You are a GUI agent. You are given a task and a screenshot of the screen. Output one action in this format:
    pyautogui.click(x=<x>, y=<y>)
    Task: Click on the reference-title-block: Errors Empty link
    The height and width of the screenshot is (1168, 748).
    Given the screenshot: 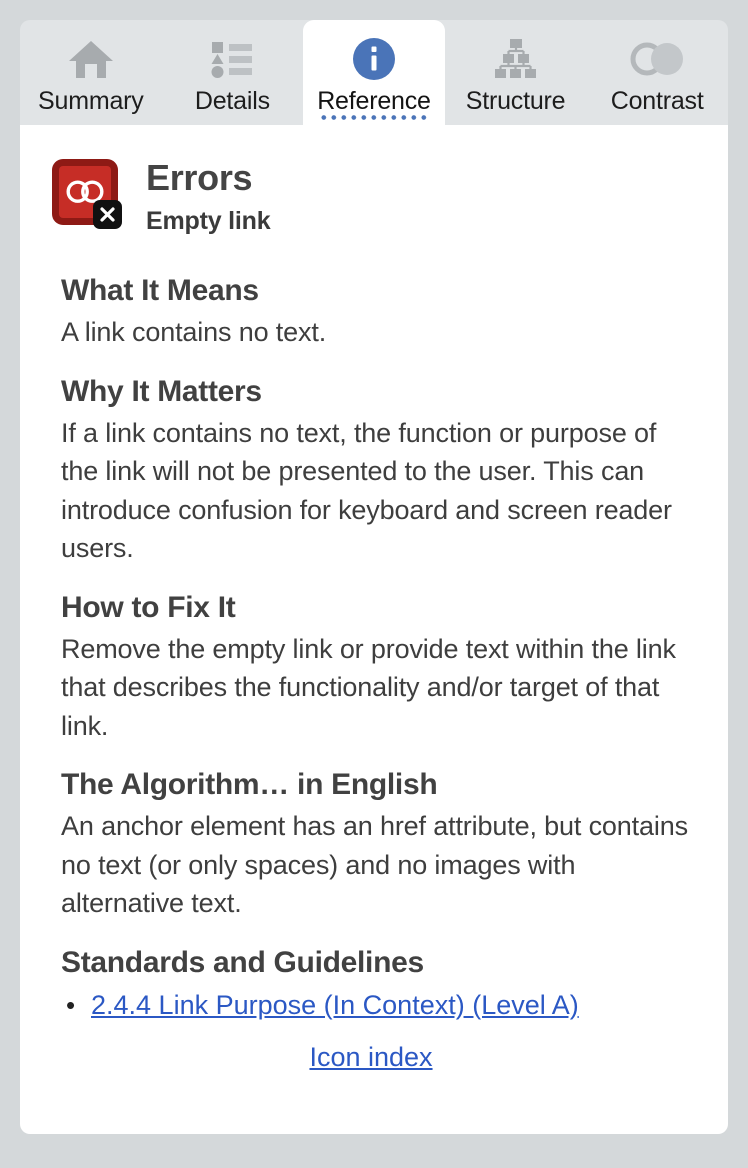 What is the action you would take?
    pyautogui.click(x=208, y=197)
    